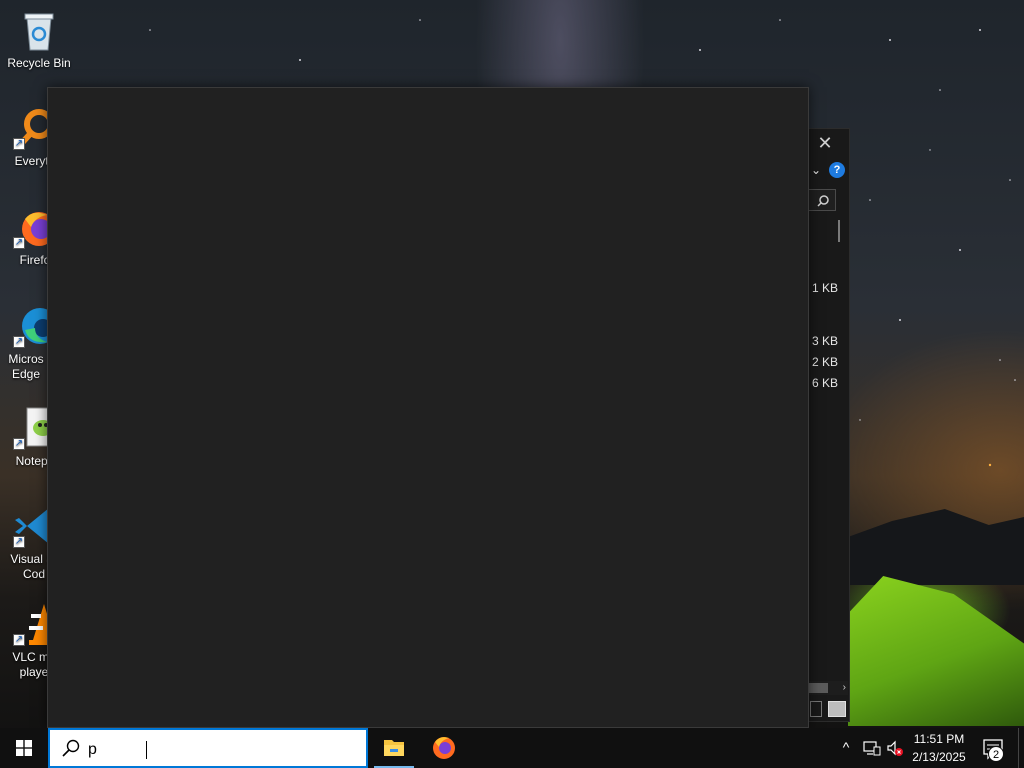 Image resolution: width=1024 pixels, height=768 pixels. I want to click on desktop-icon-label: Recycle Bin, so click(39, 63).